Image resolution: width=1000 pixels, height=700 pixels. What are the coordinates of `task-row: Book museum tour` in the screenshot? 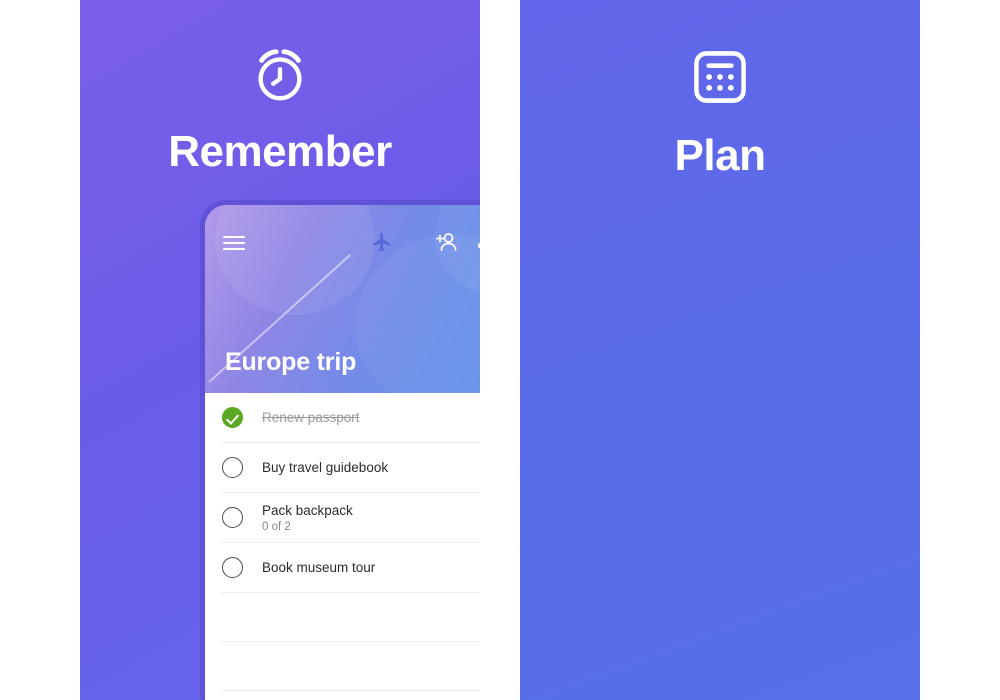 It's located at (342, 567).